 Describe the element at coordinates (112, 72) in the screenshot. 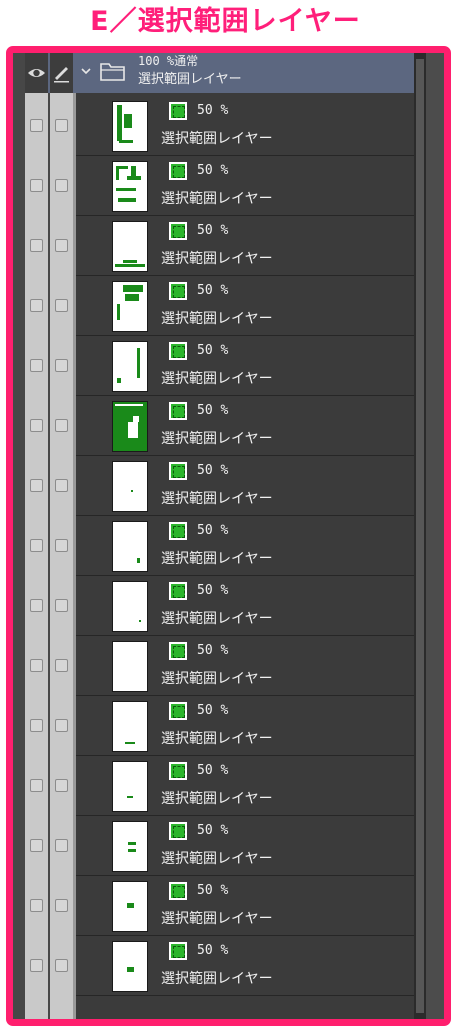

I see `folder-icon` at that location.